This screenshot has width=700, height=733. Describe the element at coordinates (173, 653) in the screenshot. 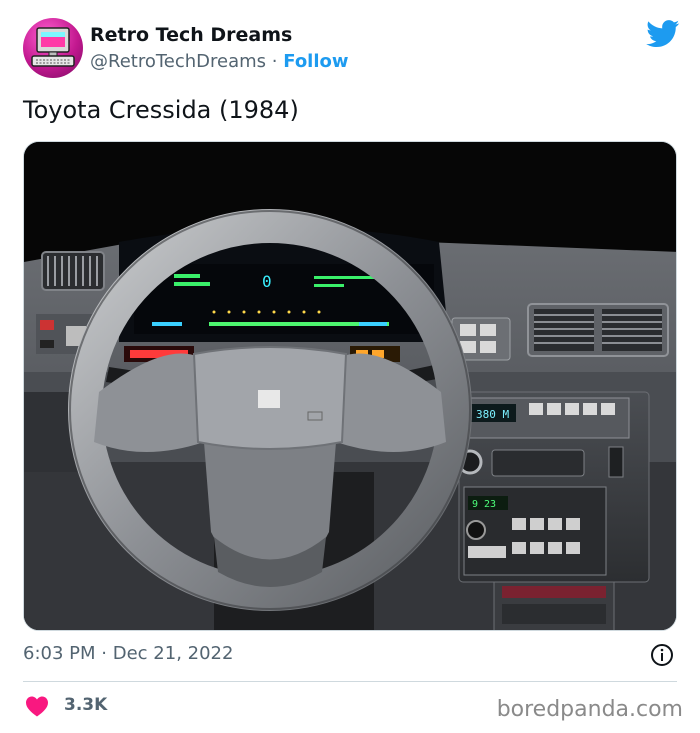

I see `tweet-date: Dec 21, 2022` at that location.